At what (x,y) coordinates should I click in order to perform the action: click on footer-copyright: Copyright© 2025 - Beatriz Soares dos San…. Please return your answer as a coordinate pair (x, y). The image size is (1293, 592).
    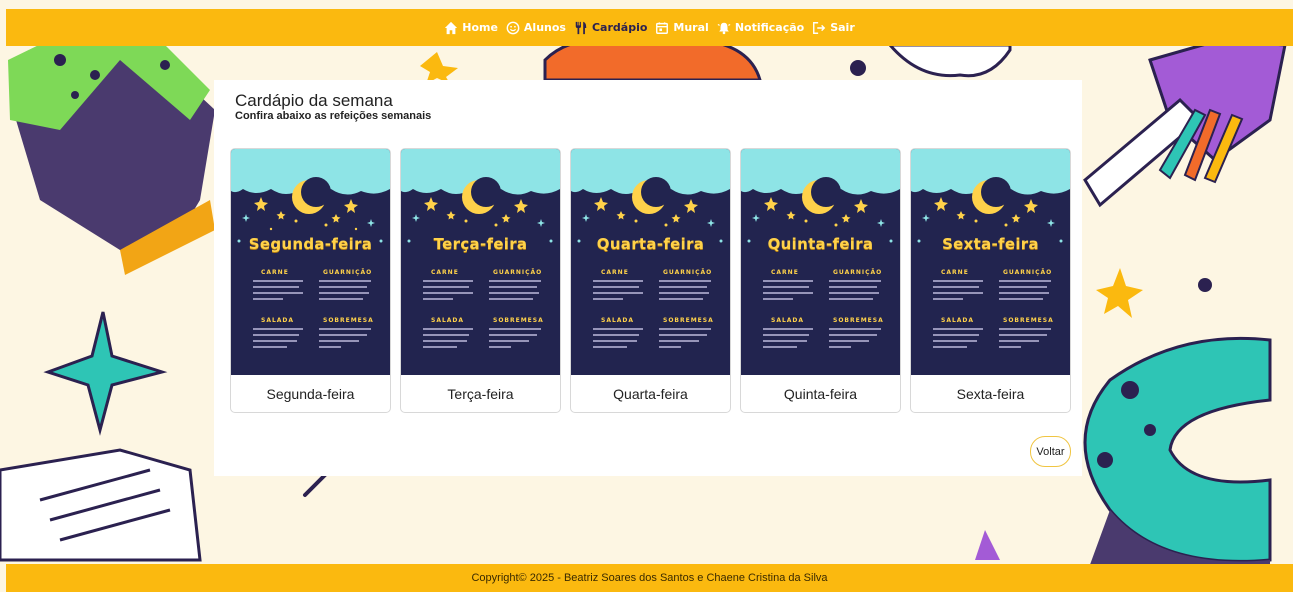
    Looking at the image, I should click on (649, 578).